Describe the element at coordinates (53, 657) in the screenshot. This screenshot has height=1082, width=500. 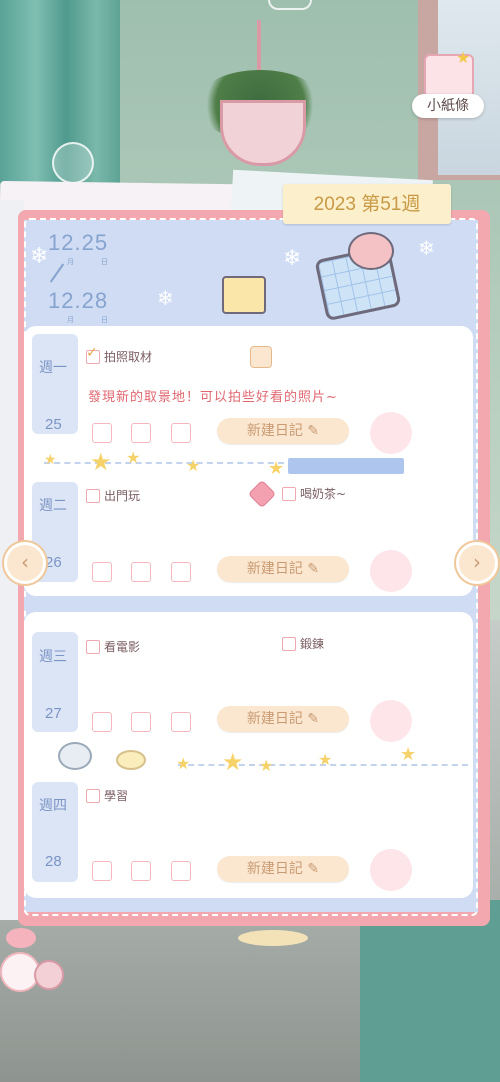
I see `day-name: 週三` at that location.